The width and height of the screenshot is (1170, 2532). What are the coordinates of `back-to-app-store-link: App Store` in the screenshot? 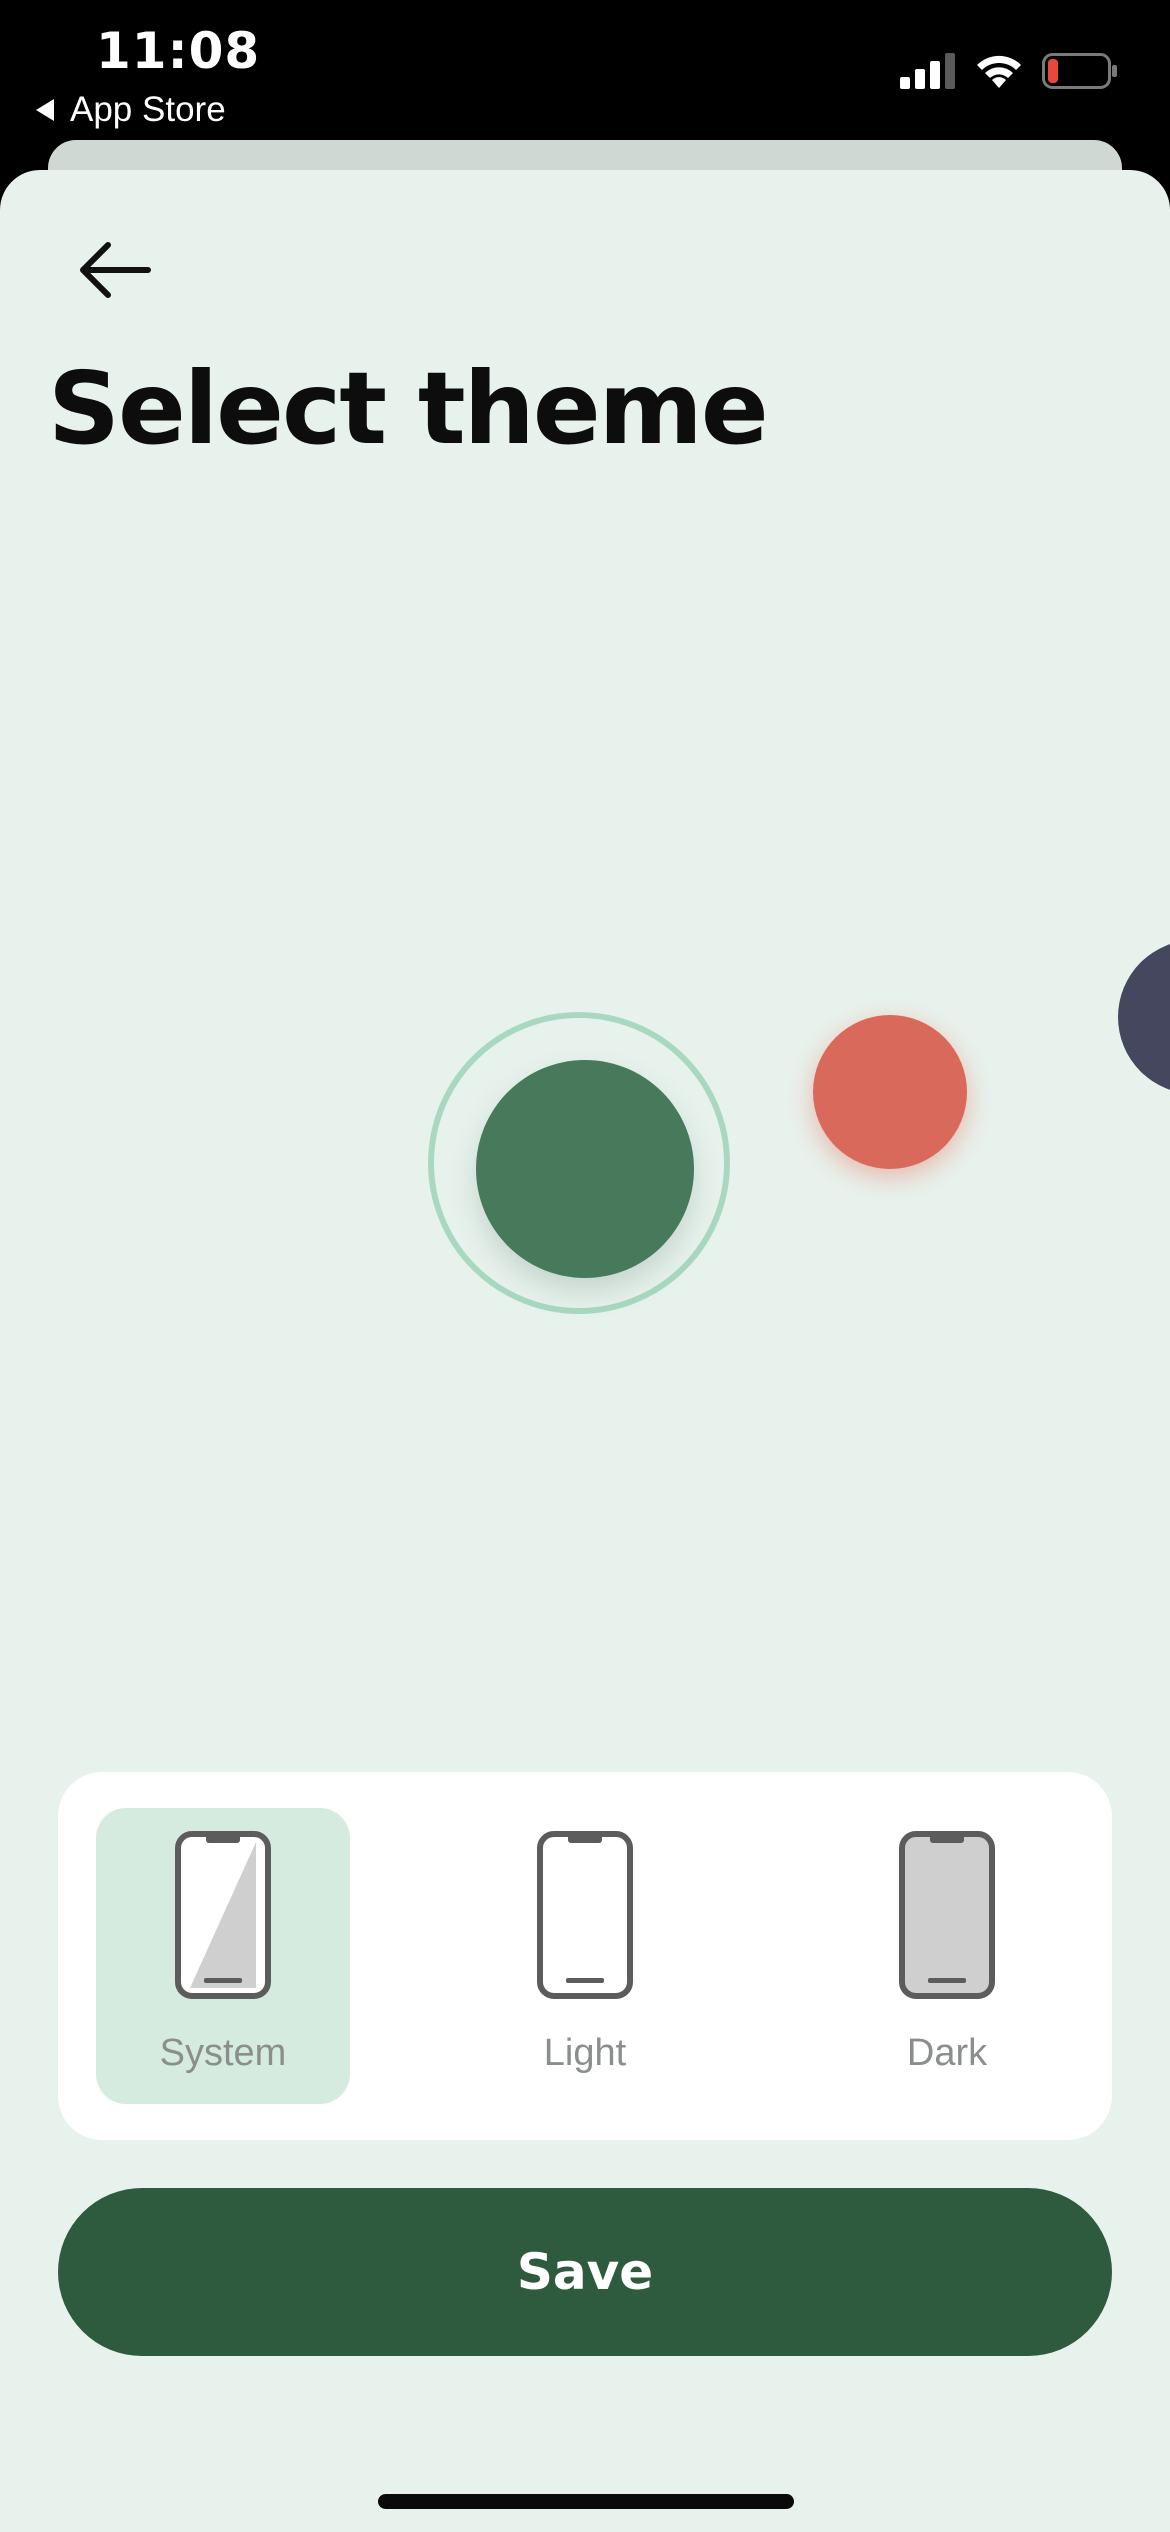 It's located at (131, 110).